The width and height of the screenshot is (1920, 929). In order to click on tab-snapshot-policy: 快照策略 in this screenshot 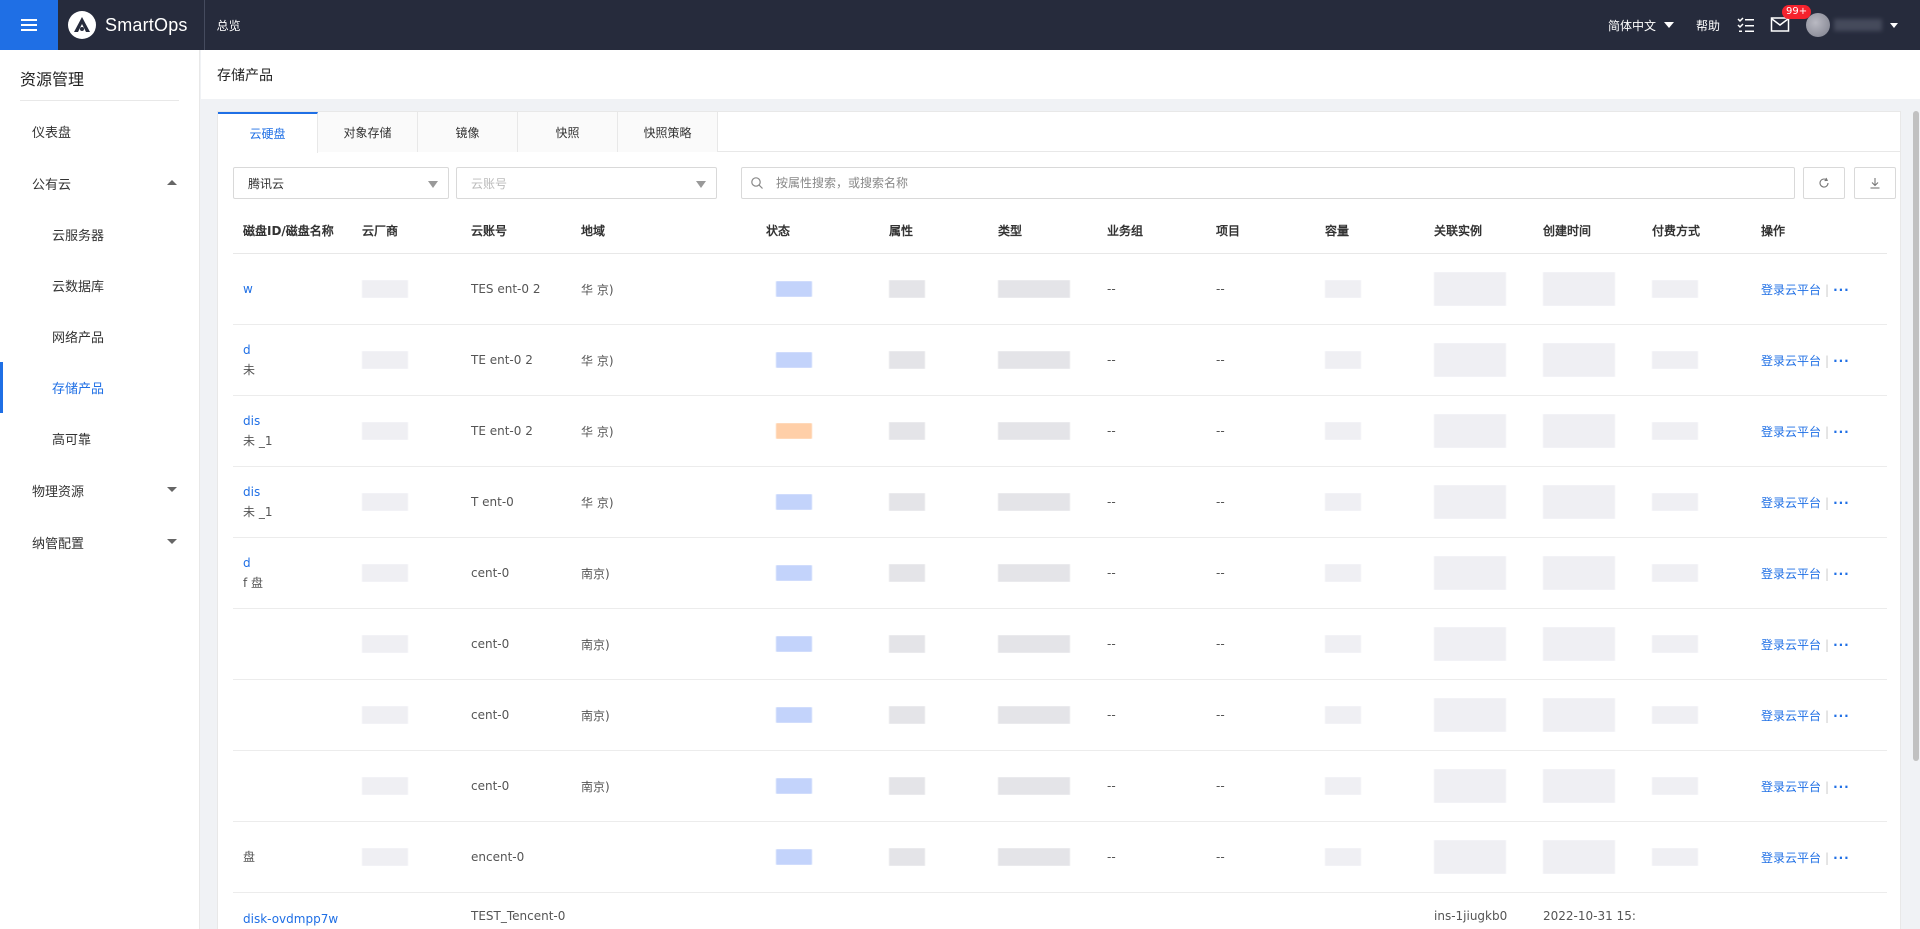, I will do `click(668, 132)`.